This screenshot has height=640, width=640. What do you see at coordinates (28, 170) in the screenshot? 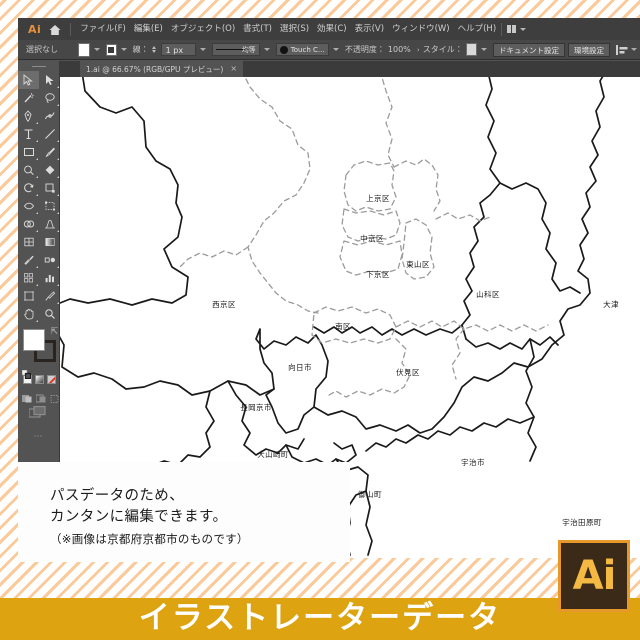
I see `shaper-tool` at bounding box center [28, 170].